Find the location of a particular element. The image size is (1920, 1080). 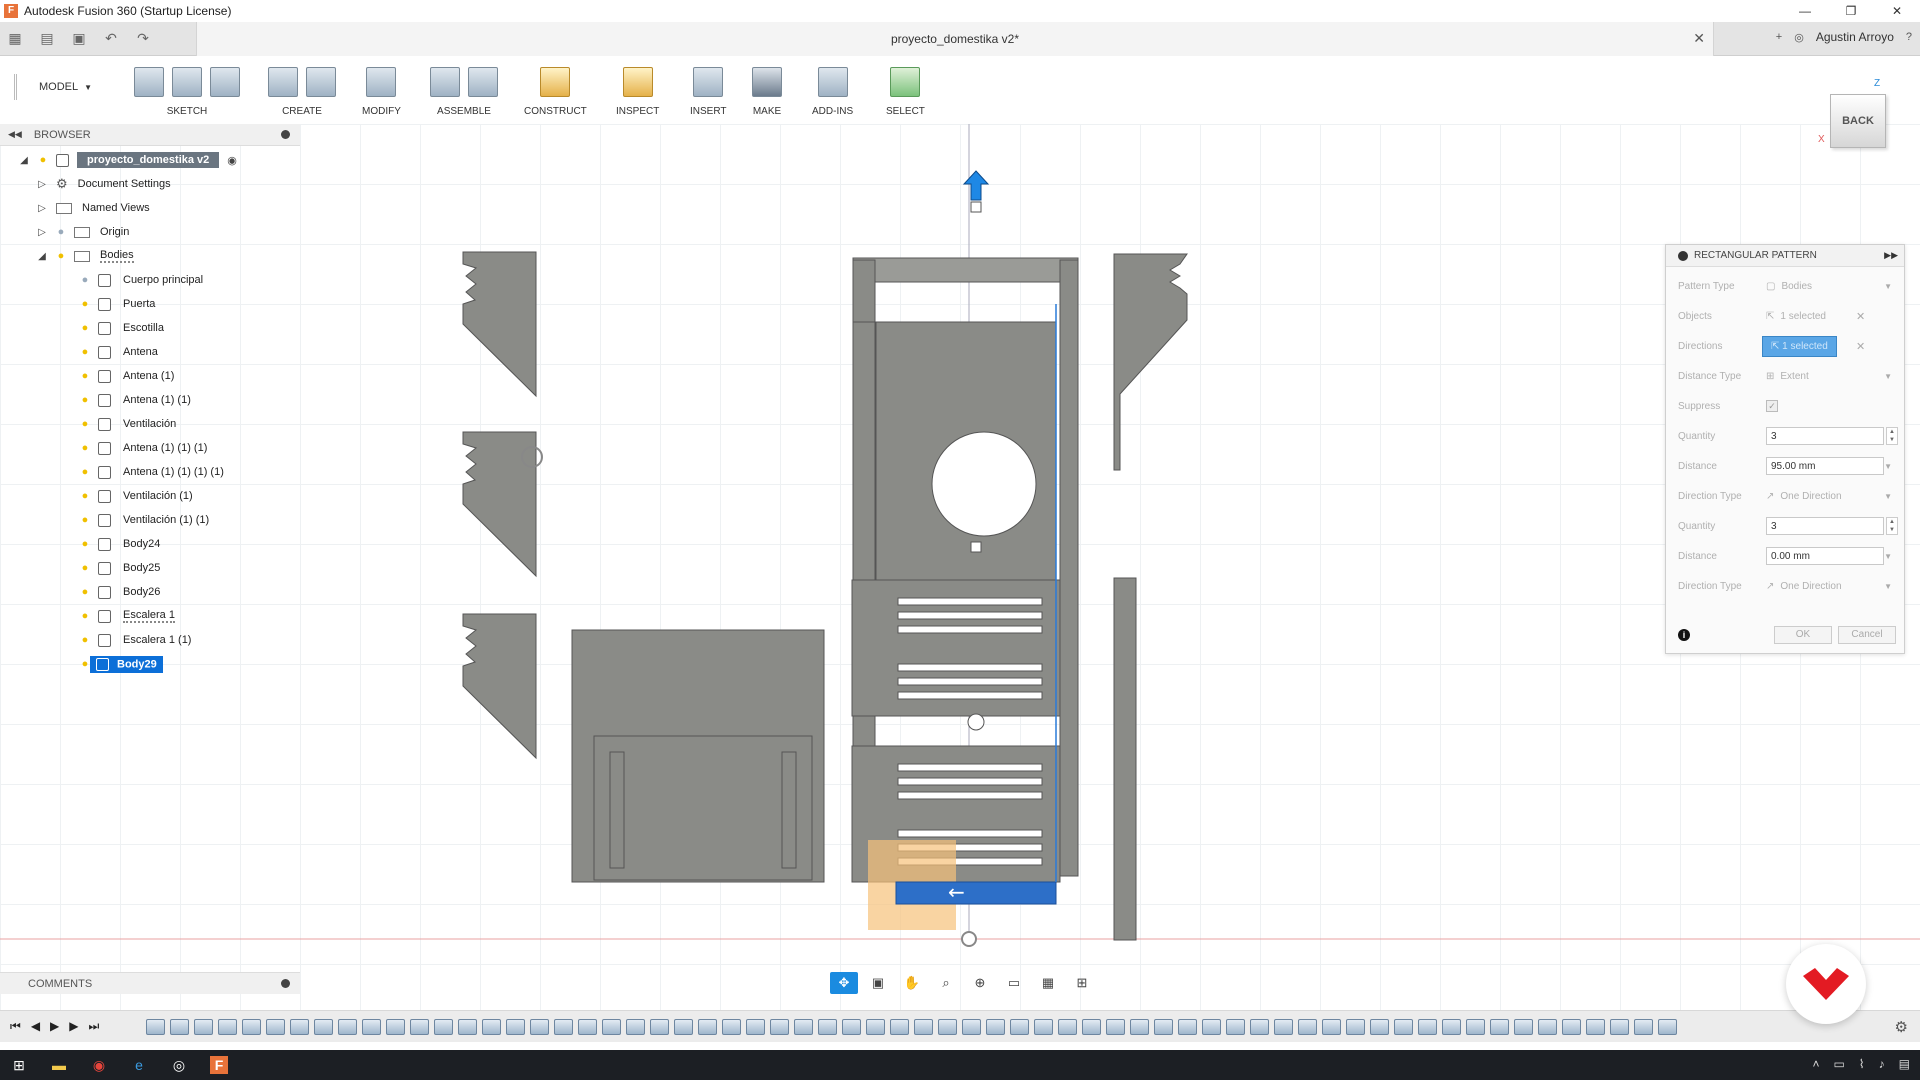

media-icon: ◎ is located at coordinates (179, 1065).